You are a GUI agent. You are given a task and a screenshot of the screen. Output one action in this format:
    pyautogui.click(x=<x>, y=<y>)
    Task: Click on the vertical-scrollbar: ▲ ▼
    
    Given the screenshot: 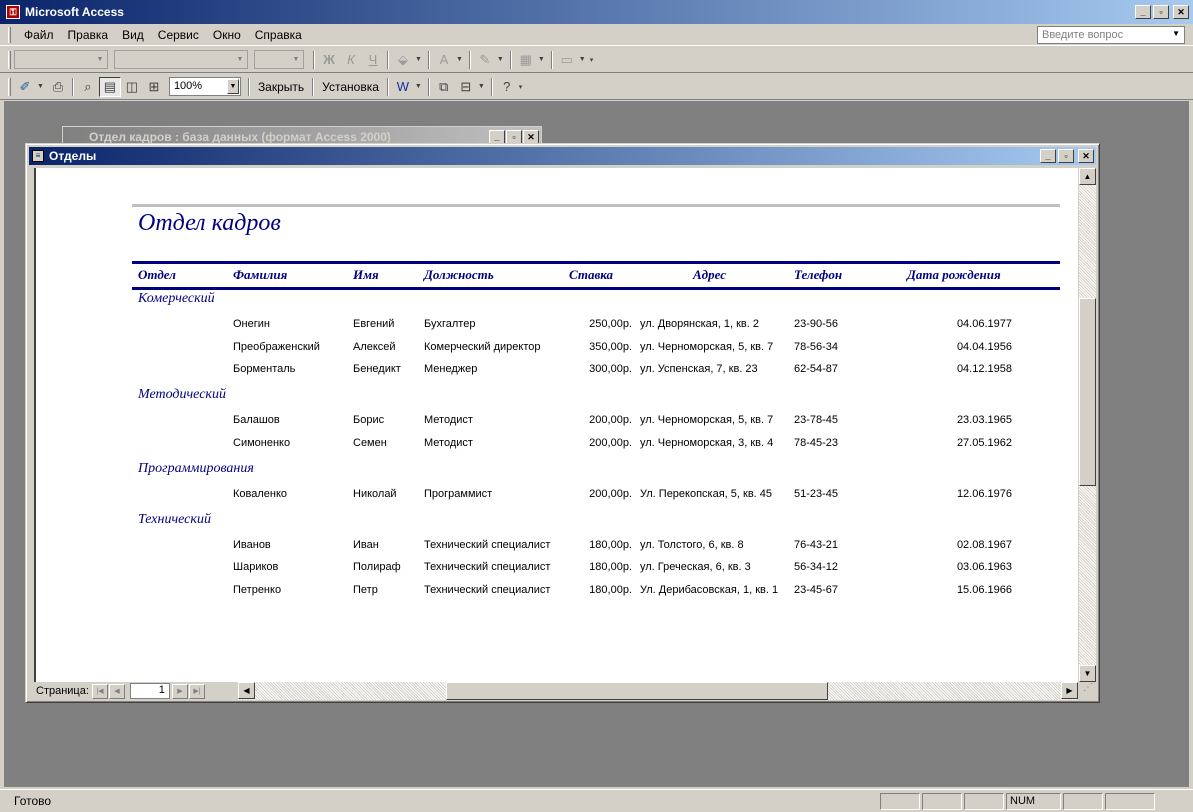 What is the action you would take?
    pyautogui.click(x=1087, y=425)
    